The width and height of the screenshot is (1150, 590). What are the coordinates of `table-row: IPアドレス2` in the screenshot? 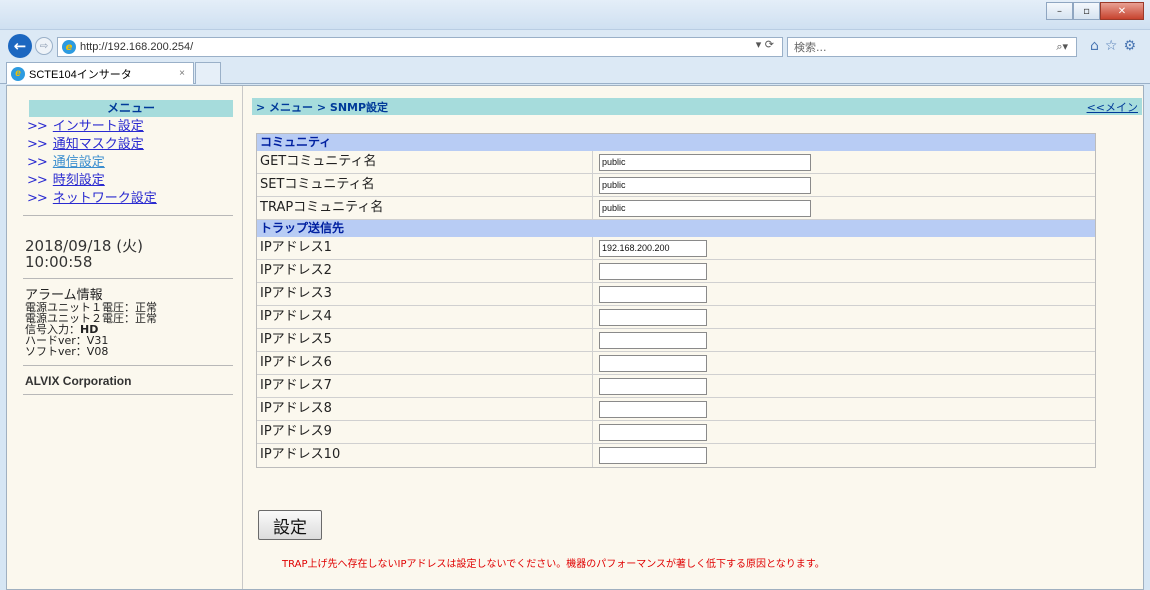 It's located at (676, 271).